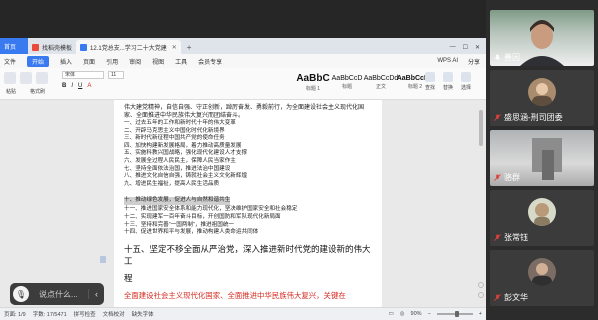 The image size is (598, 320). What do you see at coordinates (89, 61) in the screenshot?
I see `menu-item: 页面` at bounding box center [89, 61].